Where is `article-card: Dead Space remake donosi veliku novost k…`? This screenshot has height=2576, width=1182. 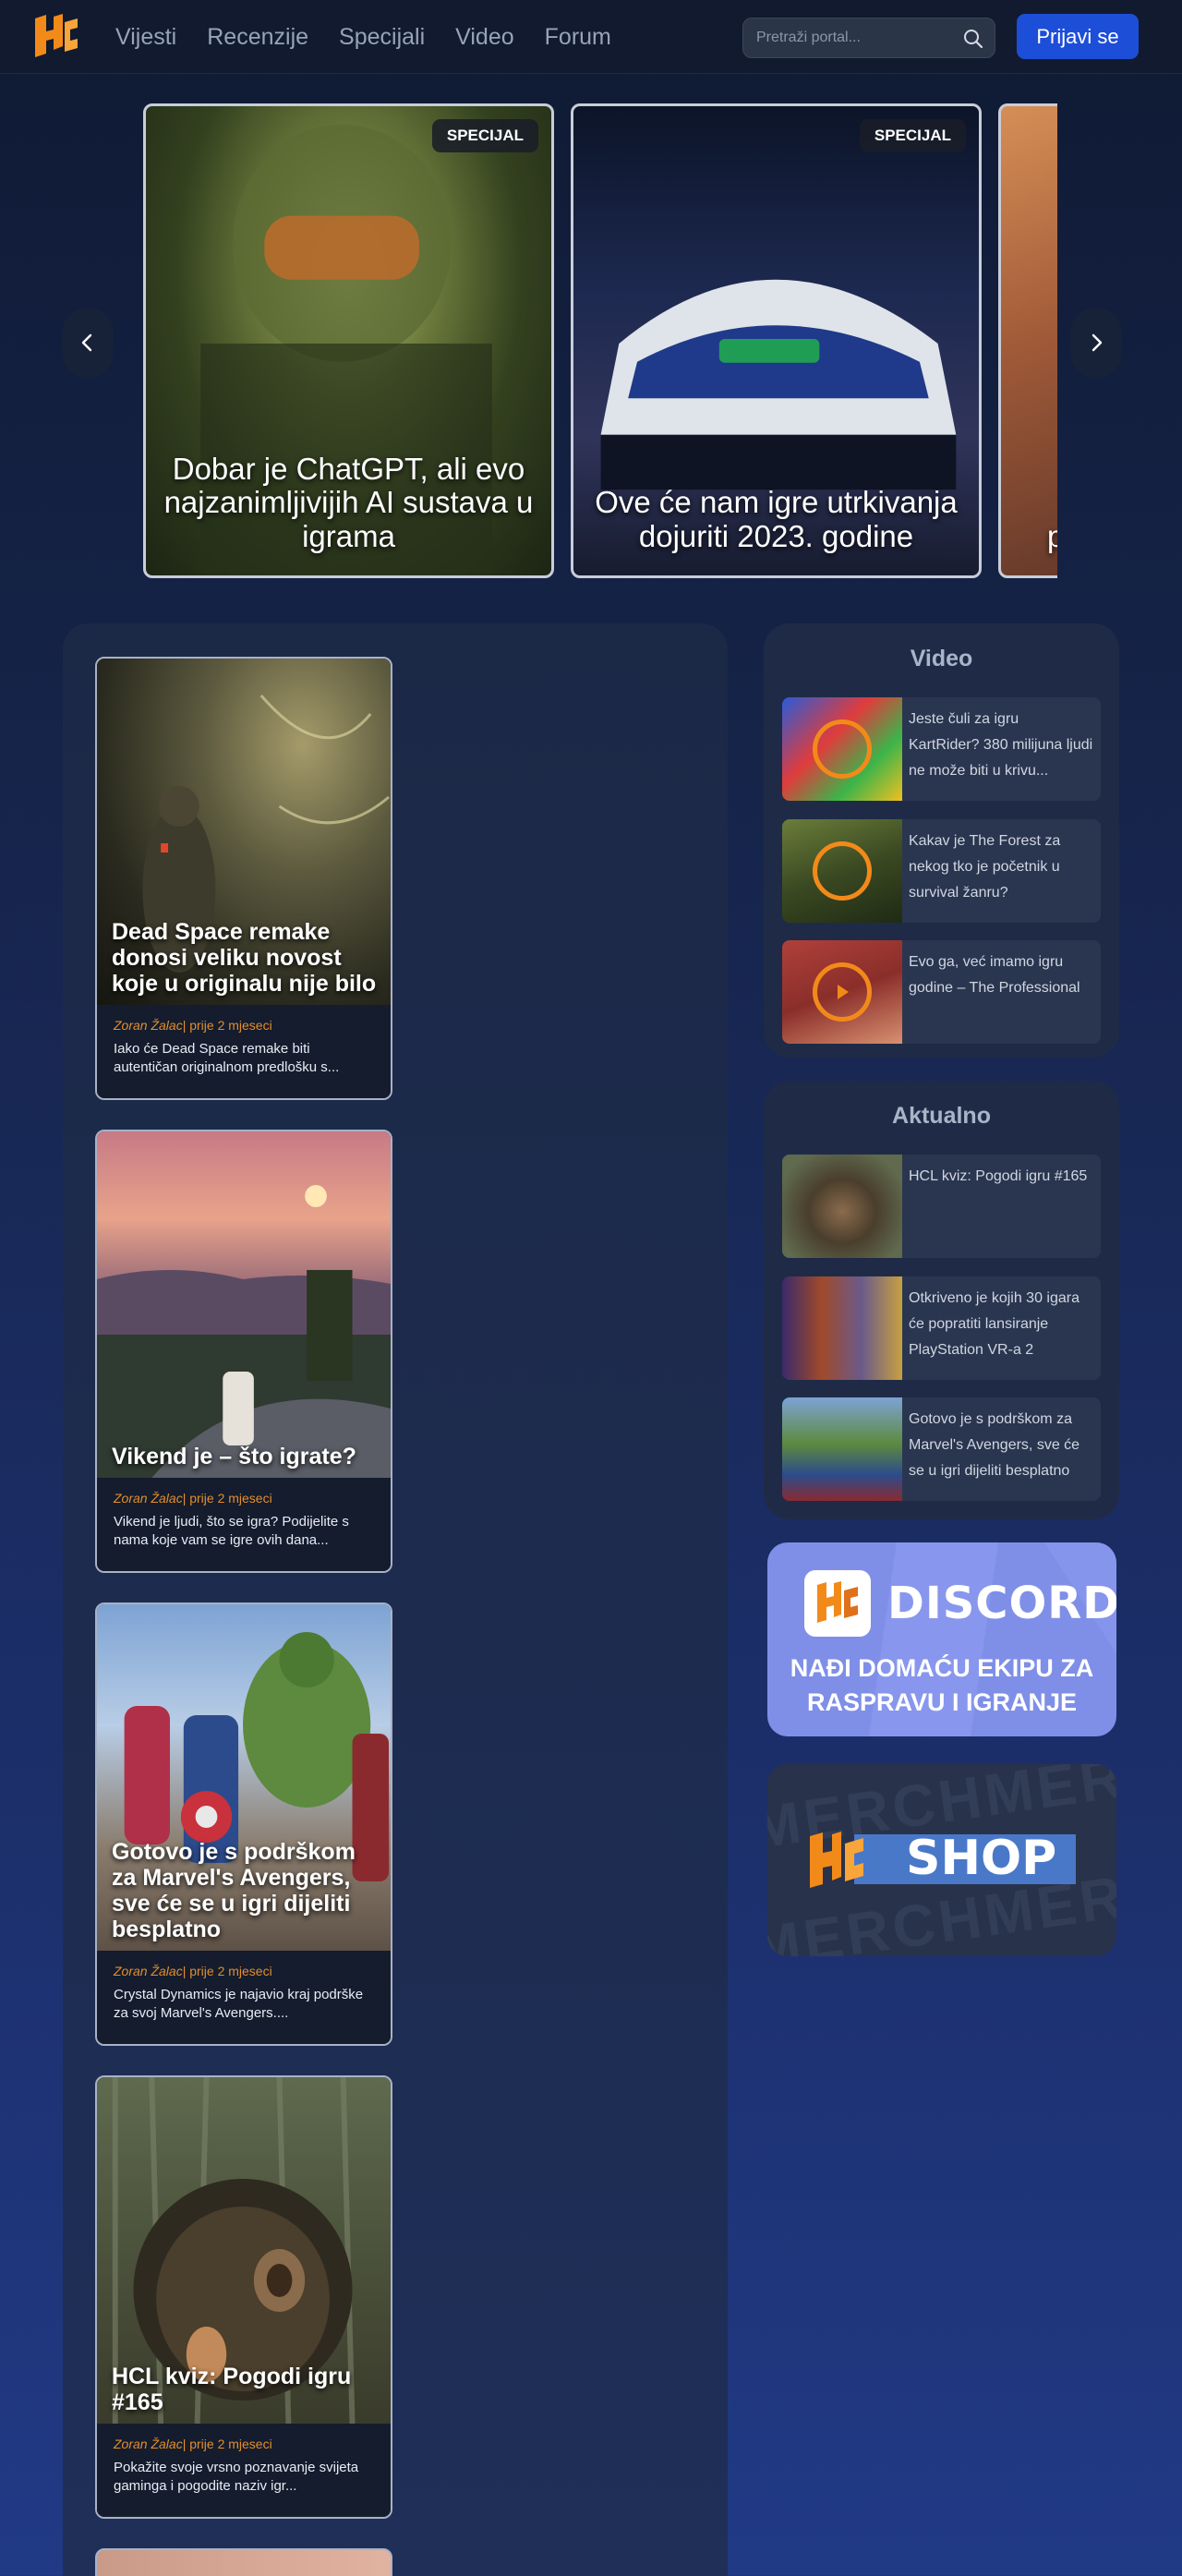 article-card: Dead Space remake donosi veliku novost k… is located at coordinates (243, 878).